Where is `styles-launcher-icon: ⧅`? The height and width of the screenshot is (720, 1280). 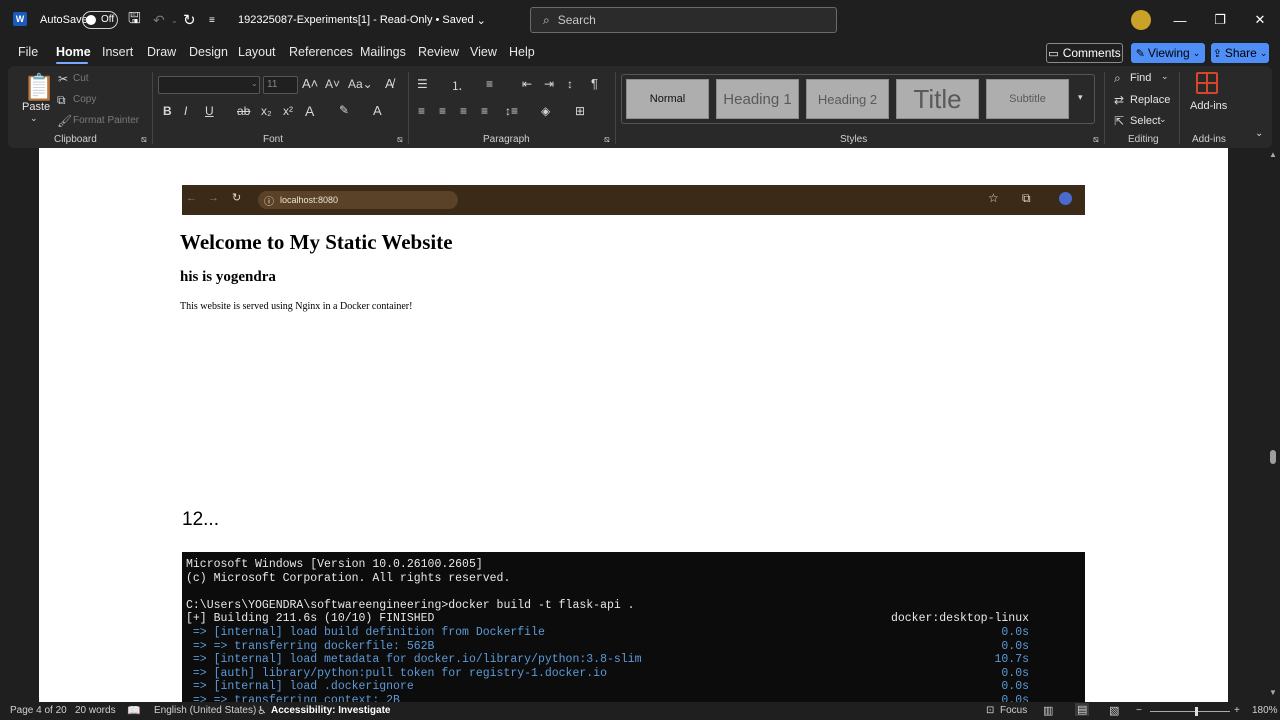
styles-launcher-icon: ⧅ is located at coordinates (1096, 139).